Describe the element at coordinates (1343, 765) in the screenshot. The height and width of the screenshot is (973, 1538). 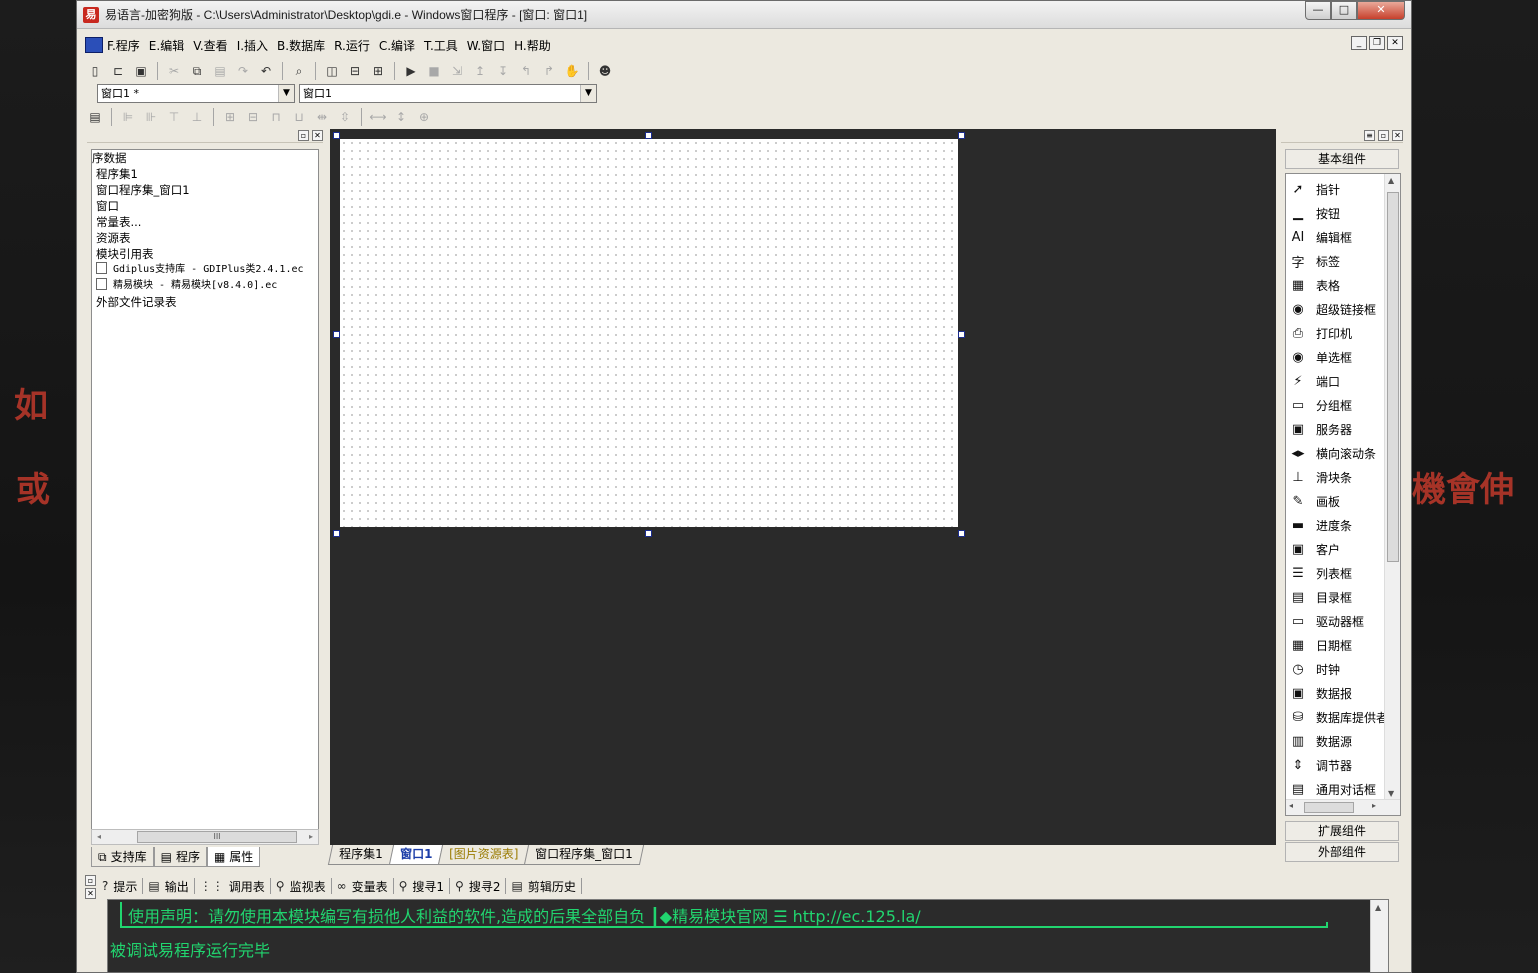
I see `component-item: ⇕ 调节器` at that location.